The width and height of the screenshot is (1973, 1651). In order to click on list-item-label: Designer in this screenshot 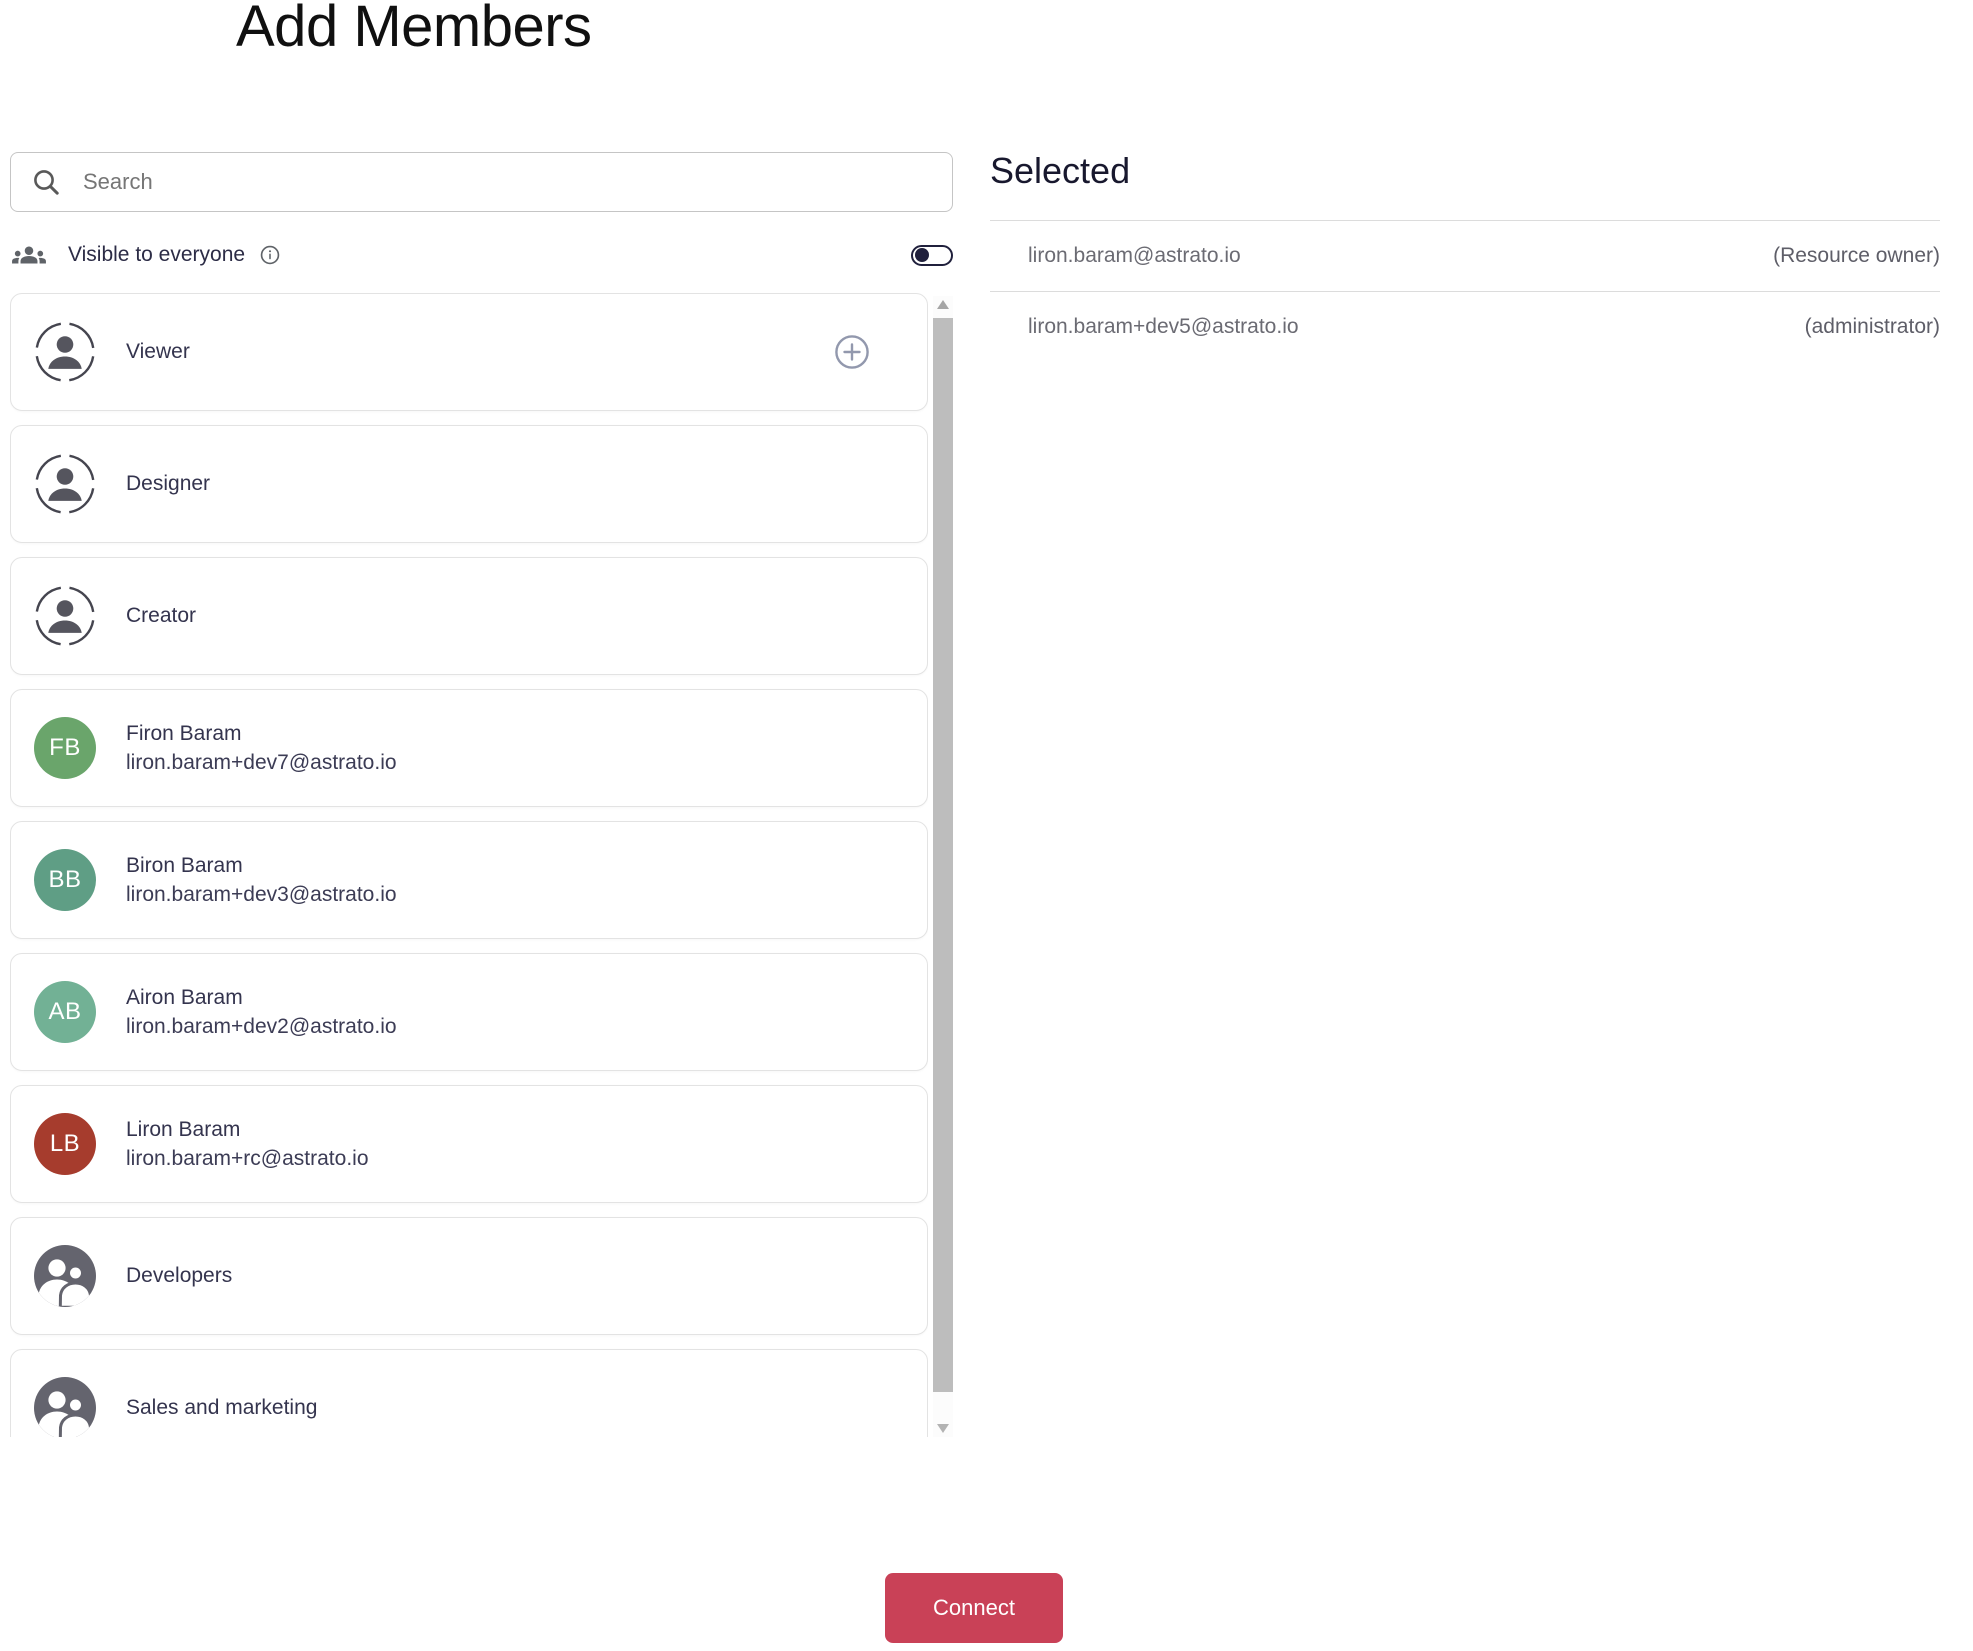, I will do `click(168, 483)`.